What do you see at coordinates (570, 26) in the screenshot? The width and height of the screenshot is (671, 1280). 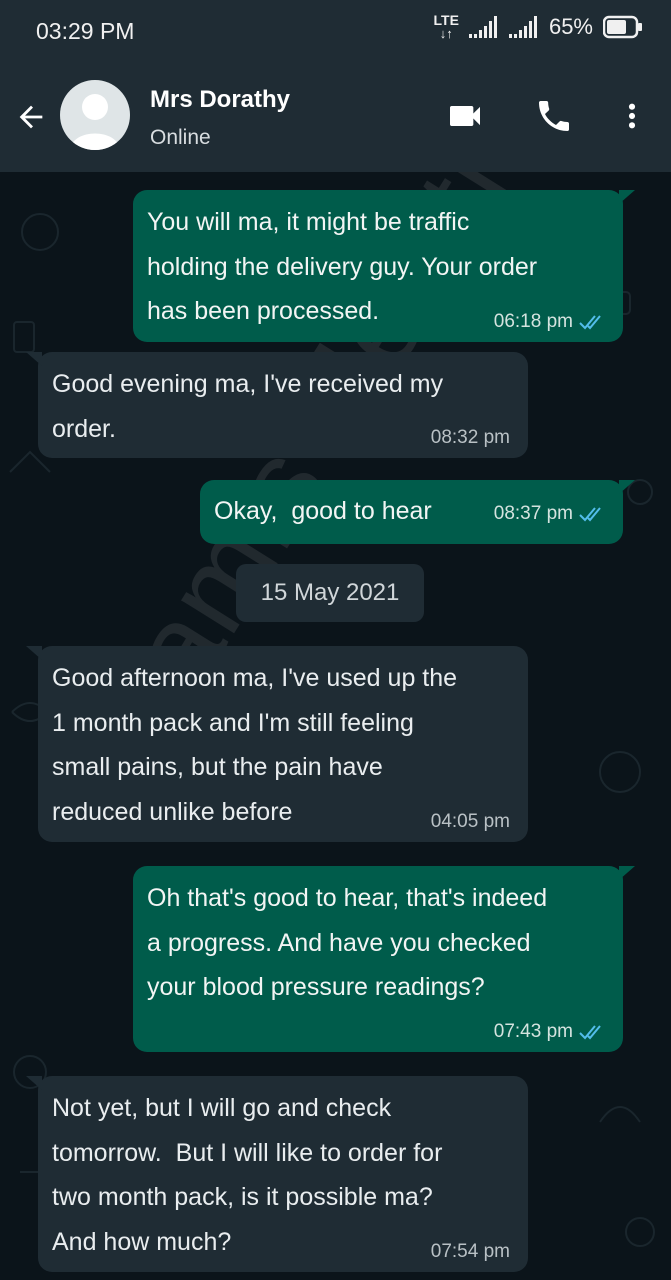 I see `battery-percent: 65%` at bounding box center [570, 26].